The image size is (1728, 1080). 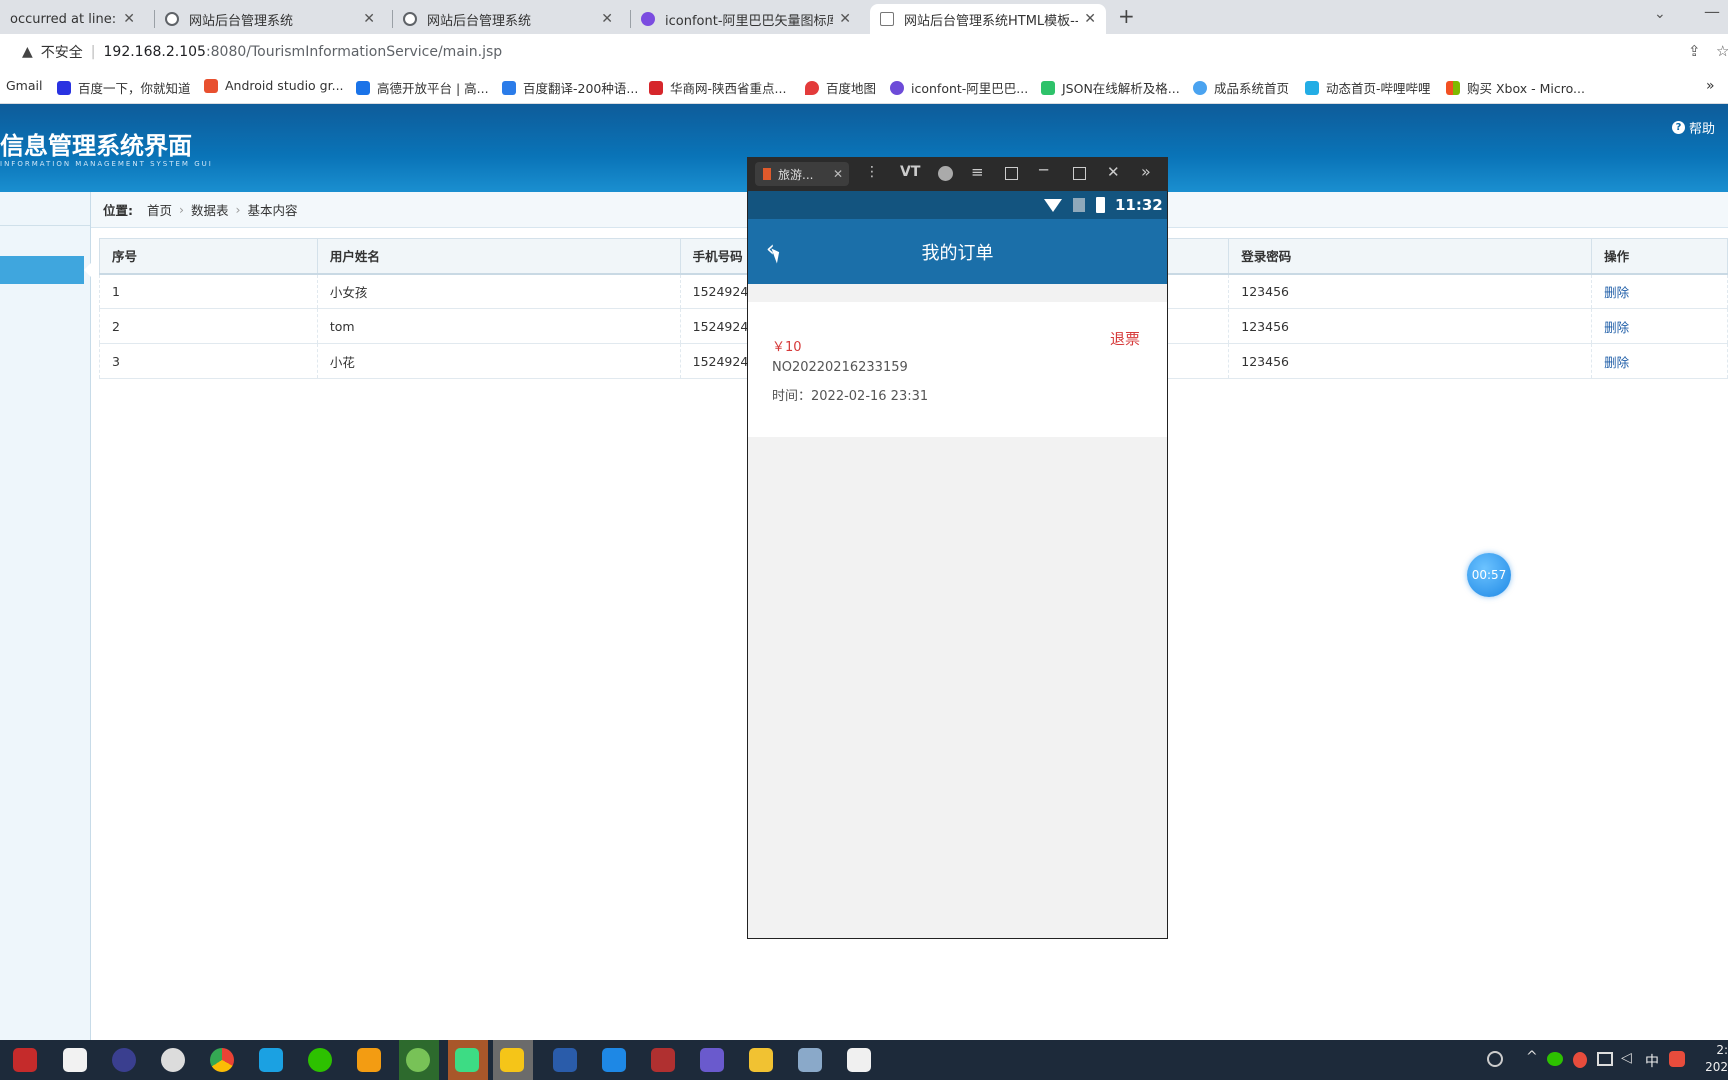 What do you see at coordinates (1139, 205) in the screenshot?
I see `status-clock: 11:32` at bounding box center [1139, 205].